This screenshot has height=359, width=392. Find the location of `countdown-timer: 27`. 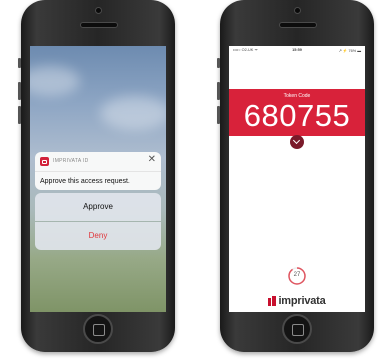

countdown-timer: 27 is located at coordinates (297, 276).